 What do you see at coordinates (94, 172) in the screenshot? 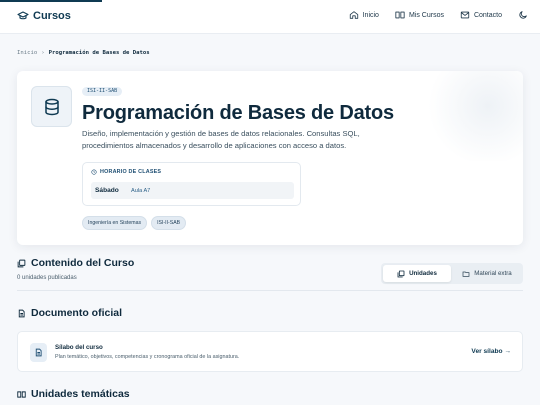
I see `clock-icon` at bounding box center [94, 172].